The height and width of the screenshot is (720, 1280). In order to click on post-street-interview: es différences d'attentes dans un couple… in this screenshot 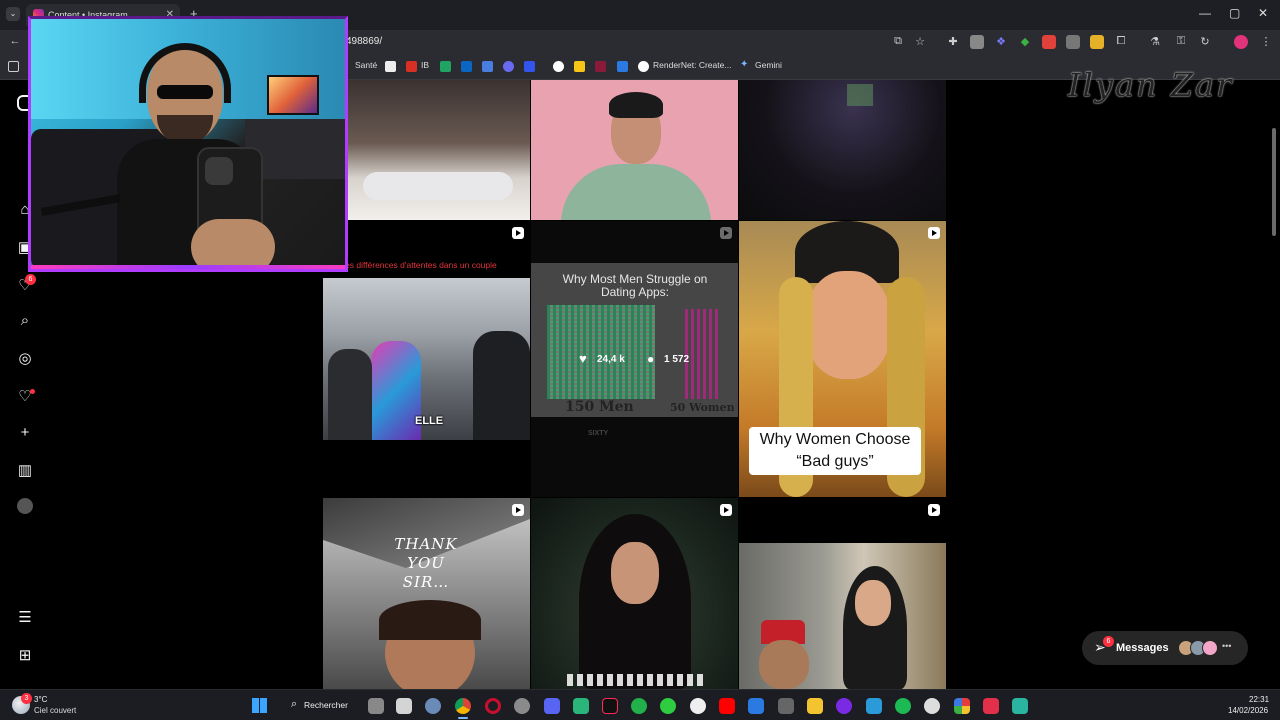, I will do `click(426, 359)`.